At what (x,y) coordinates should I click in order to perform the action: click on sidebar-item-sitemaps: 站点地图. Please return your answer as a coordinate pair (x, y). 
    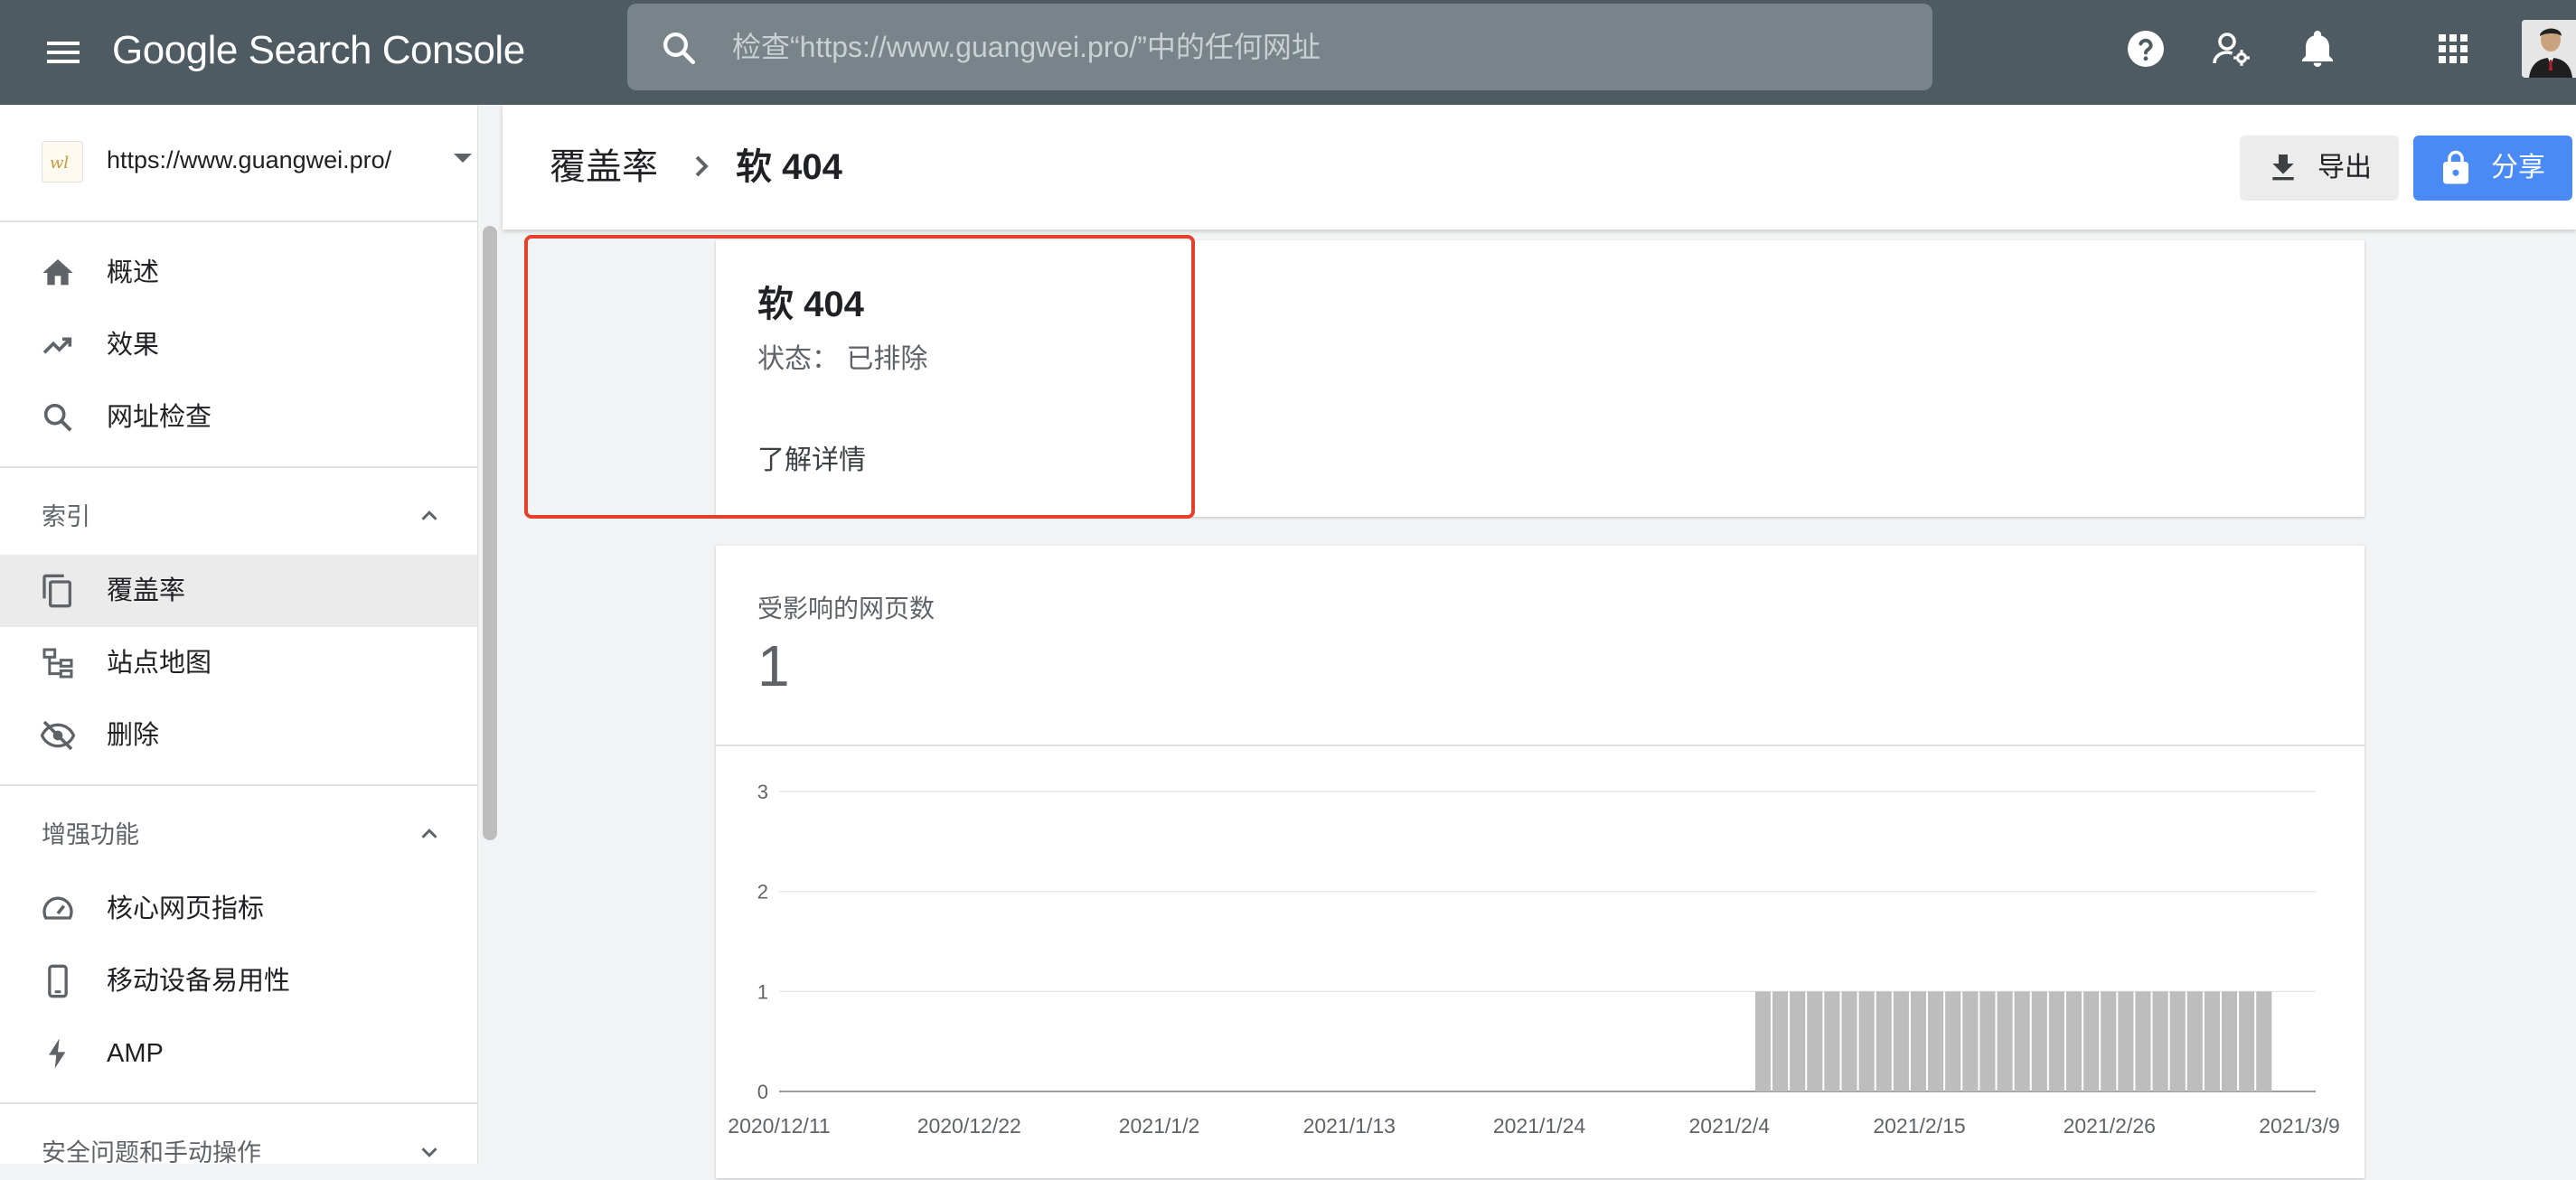
    Looking at the image, I should click on (239, 663).